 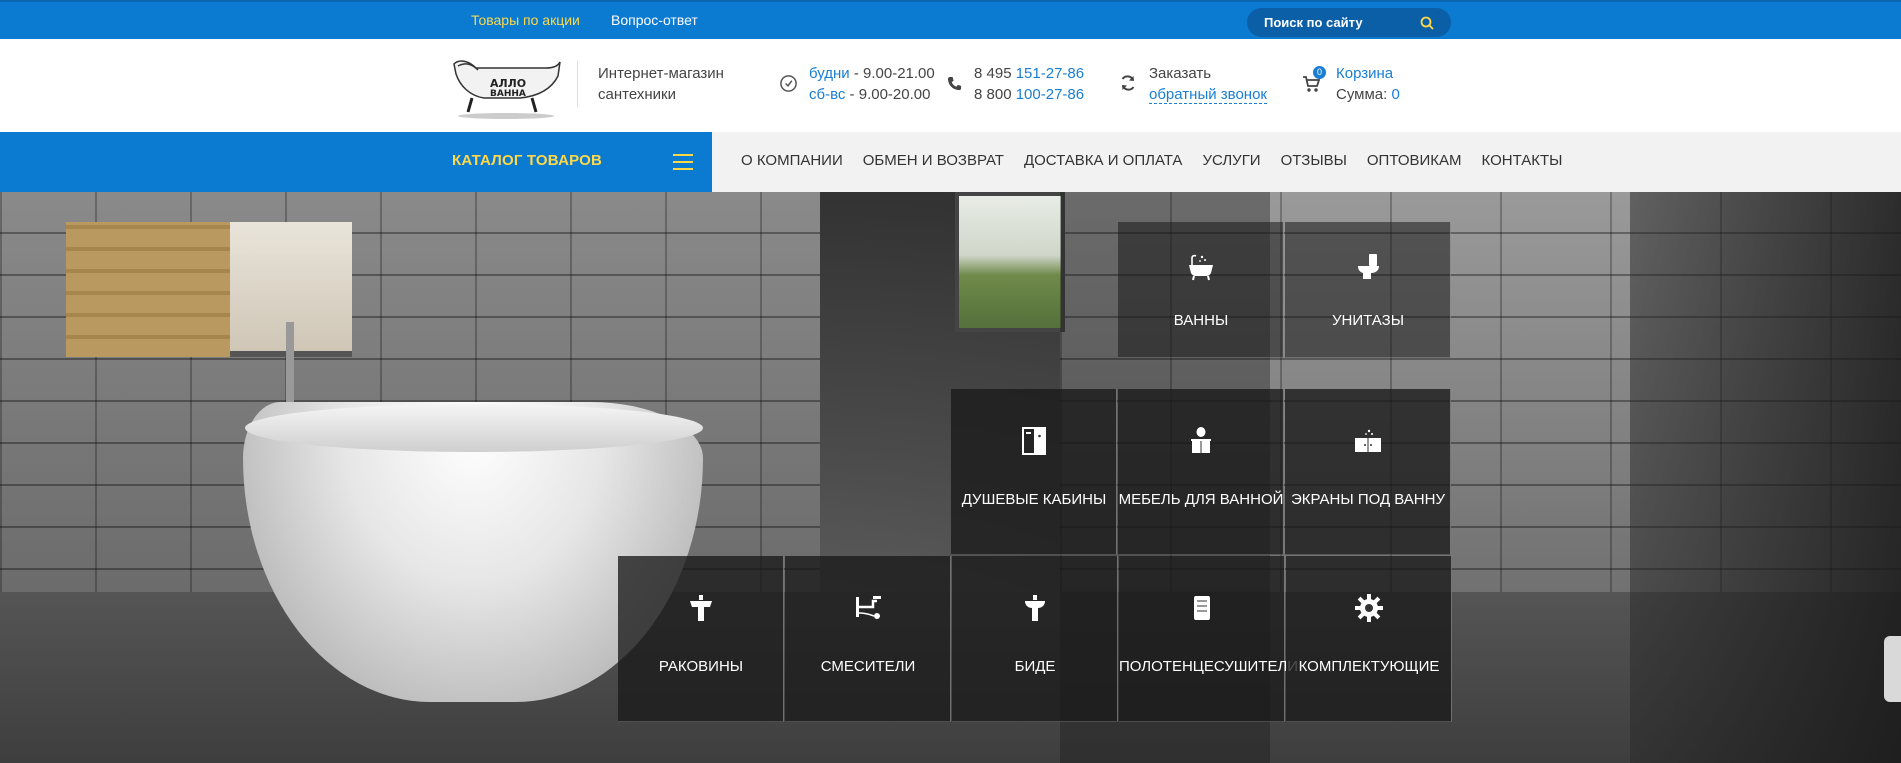 I want to click on category-tile-sinks: РАКОВИНЫ, so click(x=701, y=639).